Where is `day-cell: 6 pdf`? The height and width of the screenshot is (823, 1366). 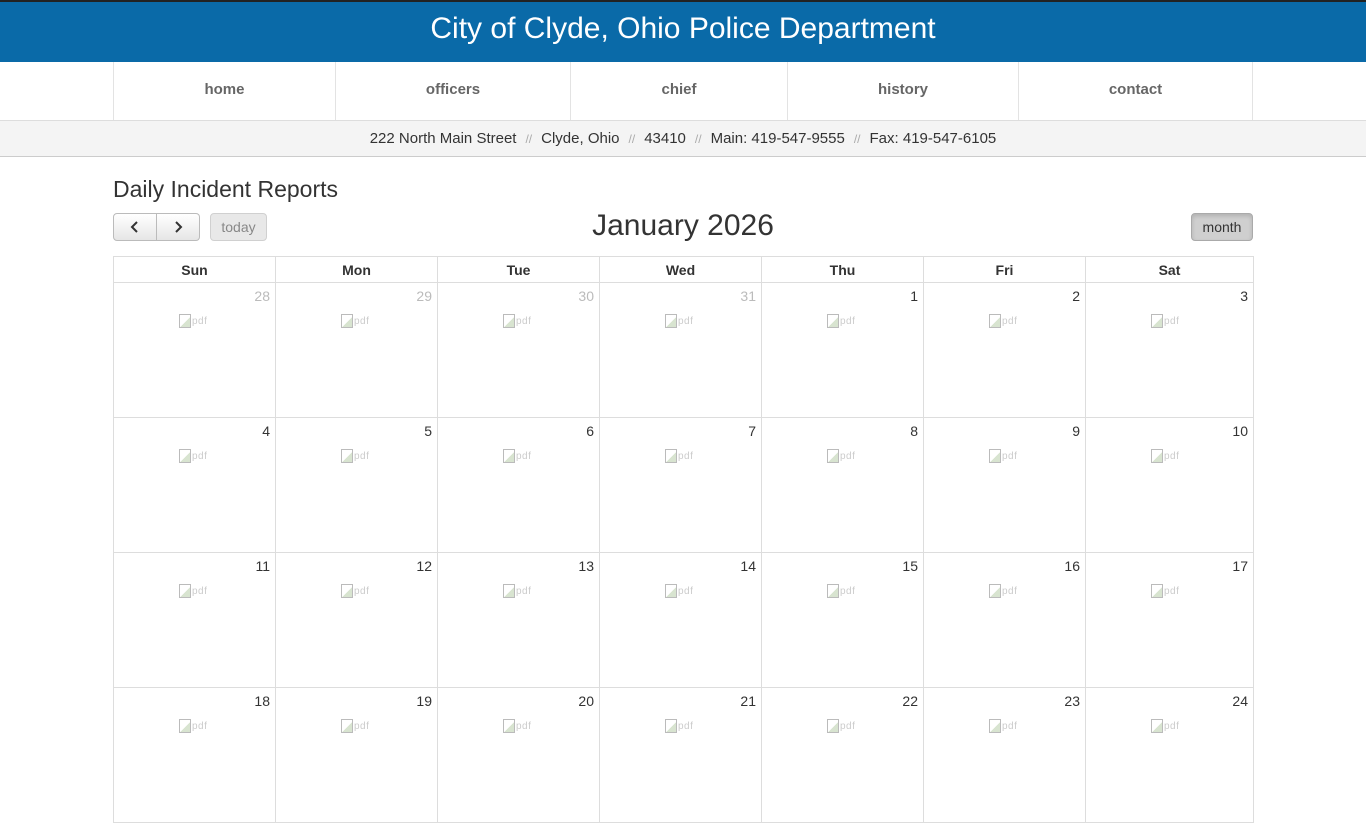 day-cell: 6 pdf is located at coordinates (518, 485).